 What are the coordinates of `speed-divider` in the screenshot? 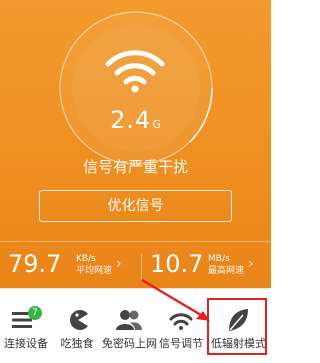 It's located at (141, 267).